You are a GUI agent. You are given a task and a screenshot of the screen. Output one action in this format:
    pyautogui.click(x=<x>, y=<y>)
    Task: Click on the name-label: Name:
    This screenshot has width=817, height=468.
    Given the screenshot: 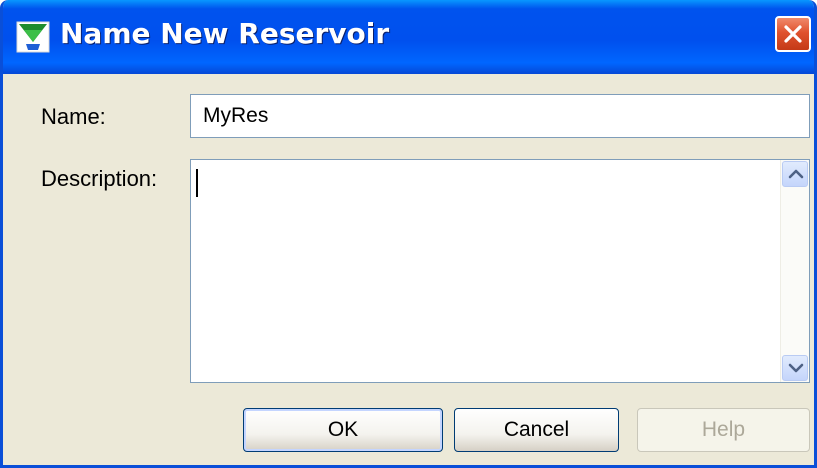 What is the action you would take?
    pyautogui.click(x=73, y=116)
    